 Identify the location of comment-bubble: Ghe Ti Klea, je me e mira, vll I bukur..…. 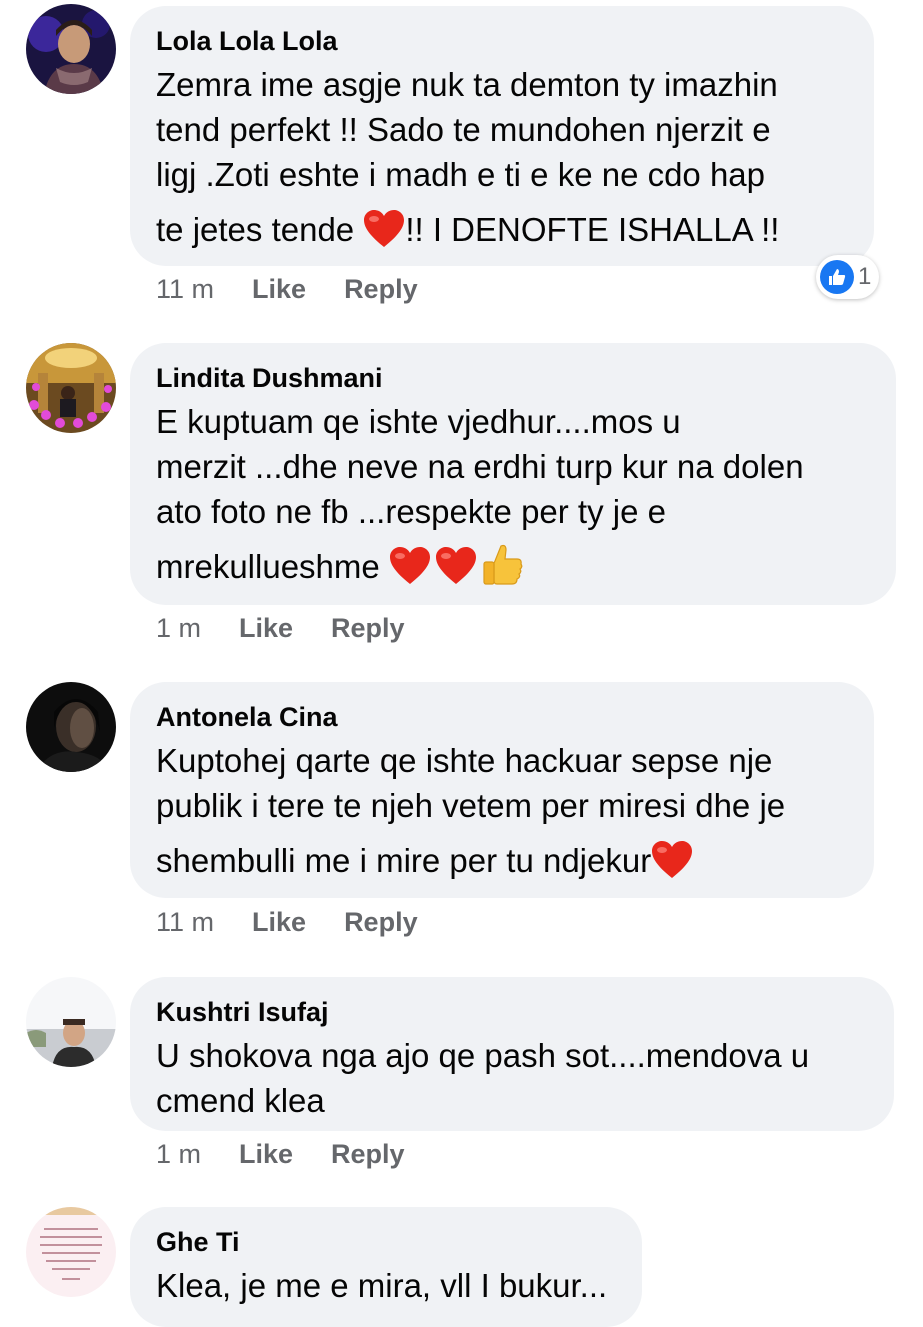
(386, 1267).